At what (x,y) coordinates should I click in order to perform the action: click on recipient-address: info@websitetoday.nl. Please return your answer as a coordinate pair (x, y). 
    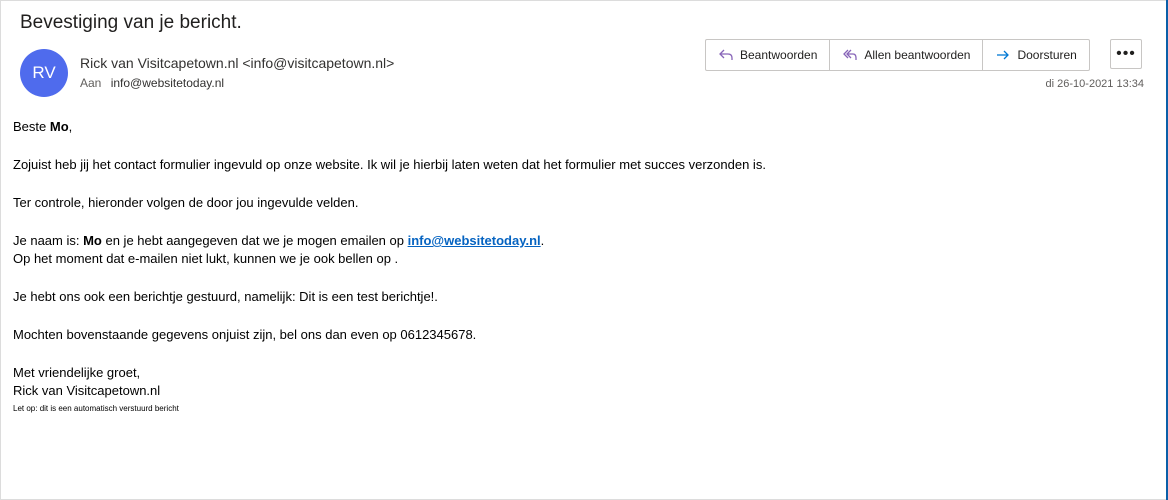
    Looking at the image, I should click on (167, 83).